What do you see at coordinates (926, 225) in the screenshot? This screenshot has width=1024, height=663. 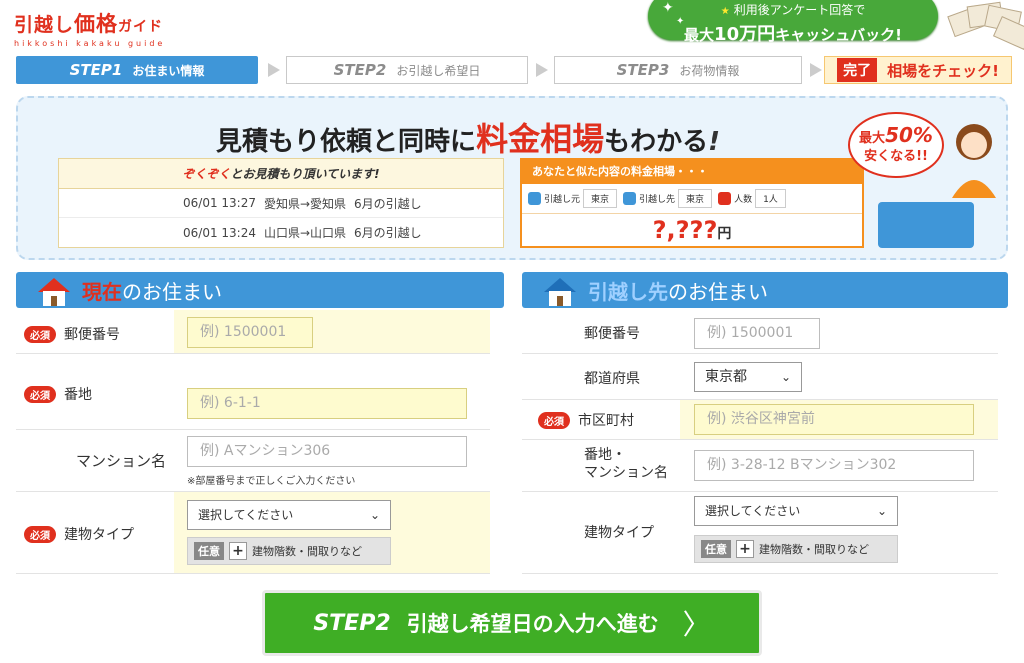 I see `laptop-illustration` at bounding box center [926, 225].